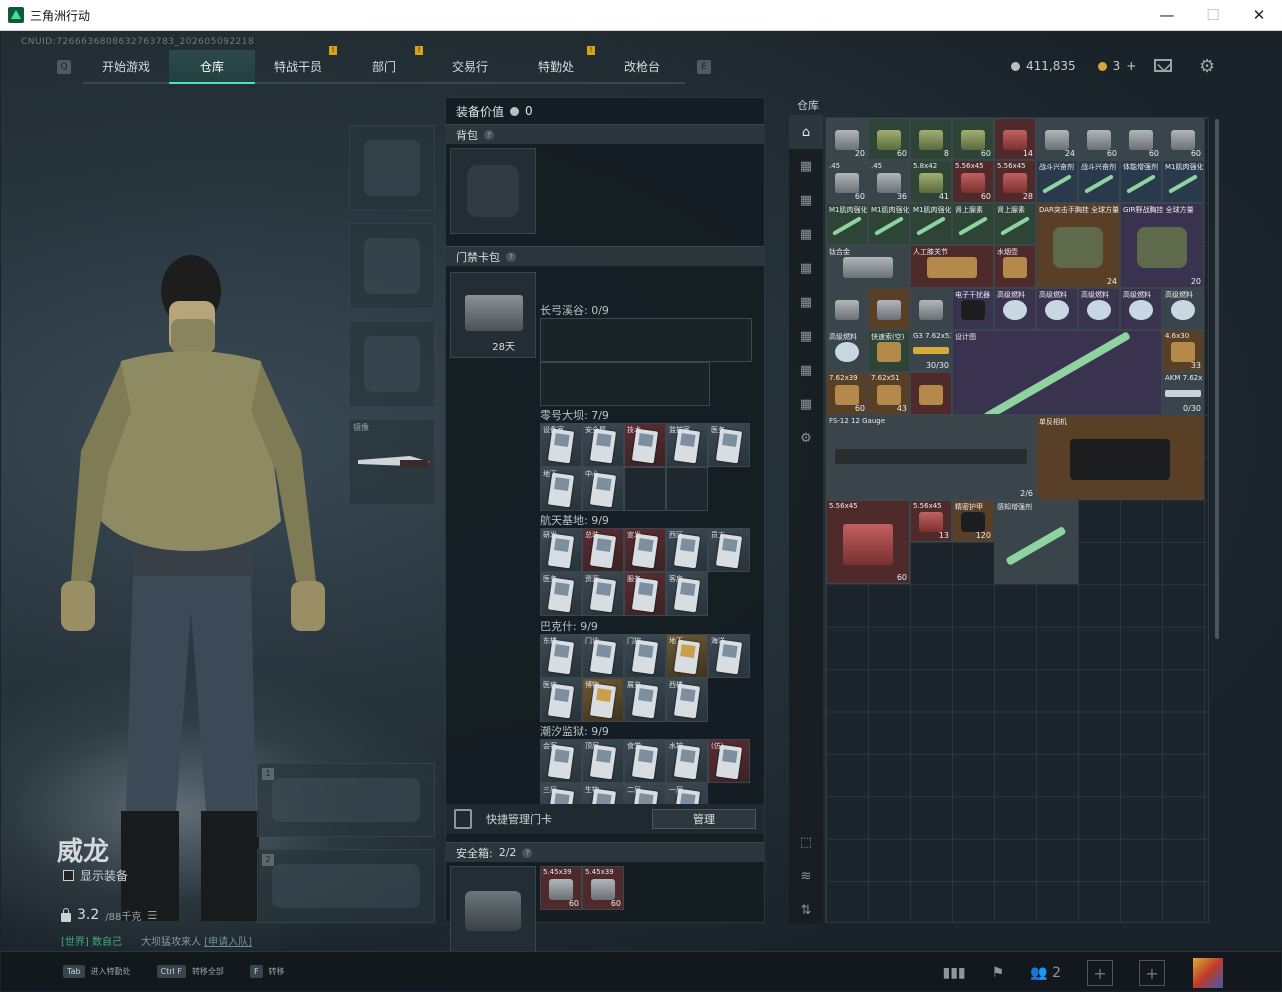  Describe the element at coordinates (1208, 973) in the screenshot. I see `player-avatar` at that location.